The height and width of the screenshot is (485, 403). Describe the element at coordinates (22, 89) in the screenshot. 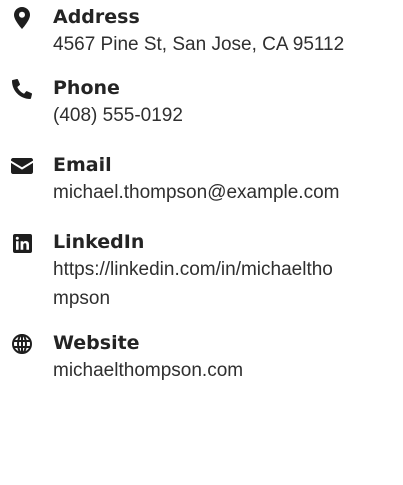

I see `phone-icon` at that location.